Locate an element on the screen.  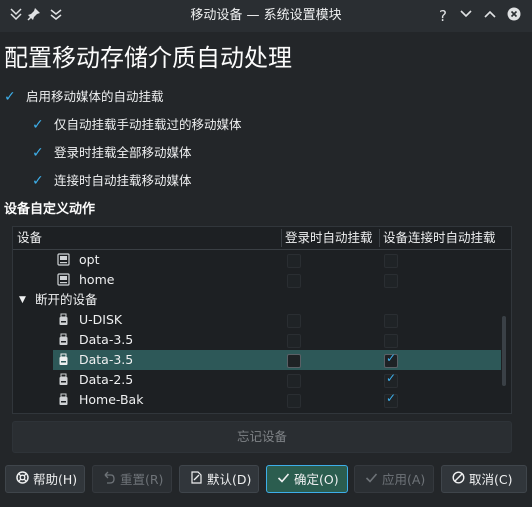
undo-icon is located at coordinates (109, 480).